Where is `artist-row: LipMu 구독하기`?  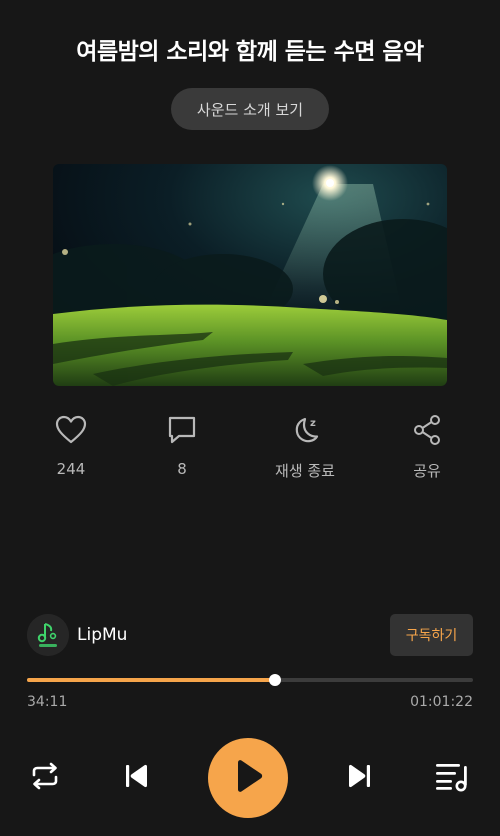 artist-row: LipMu 구독하기 is located at coordinates (250, 635).